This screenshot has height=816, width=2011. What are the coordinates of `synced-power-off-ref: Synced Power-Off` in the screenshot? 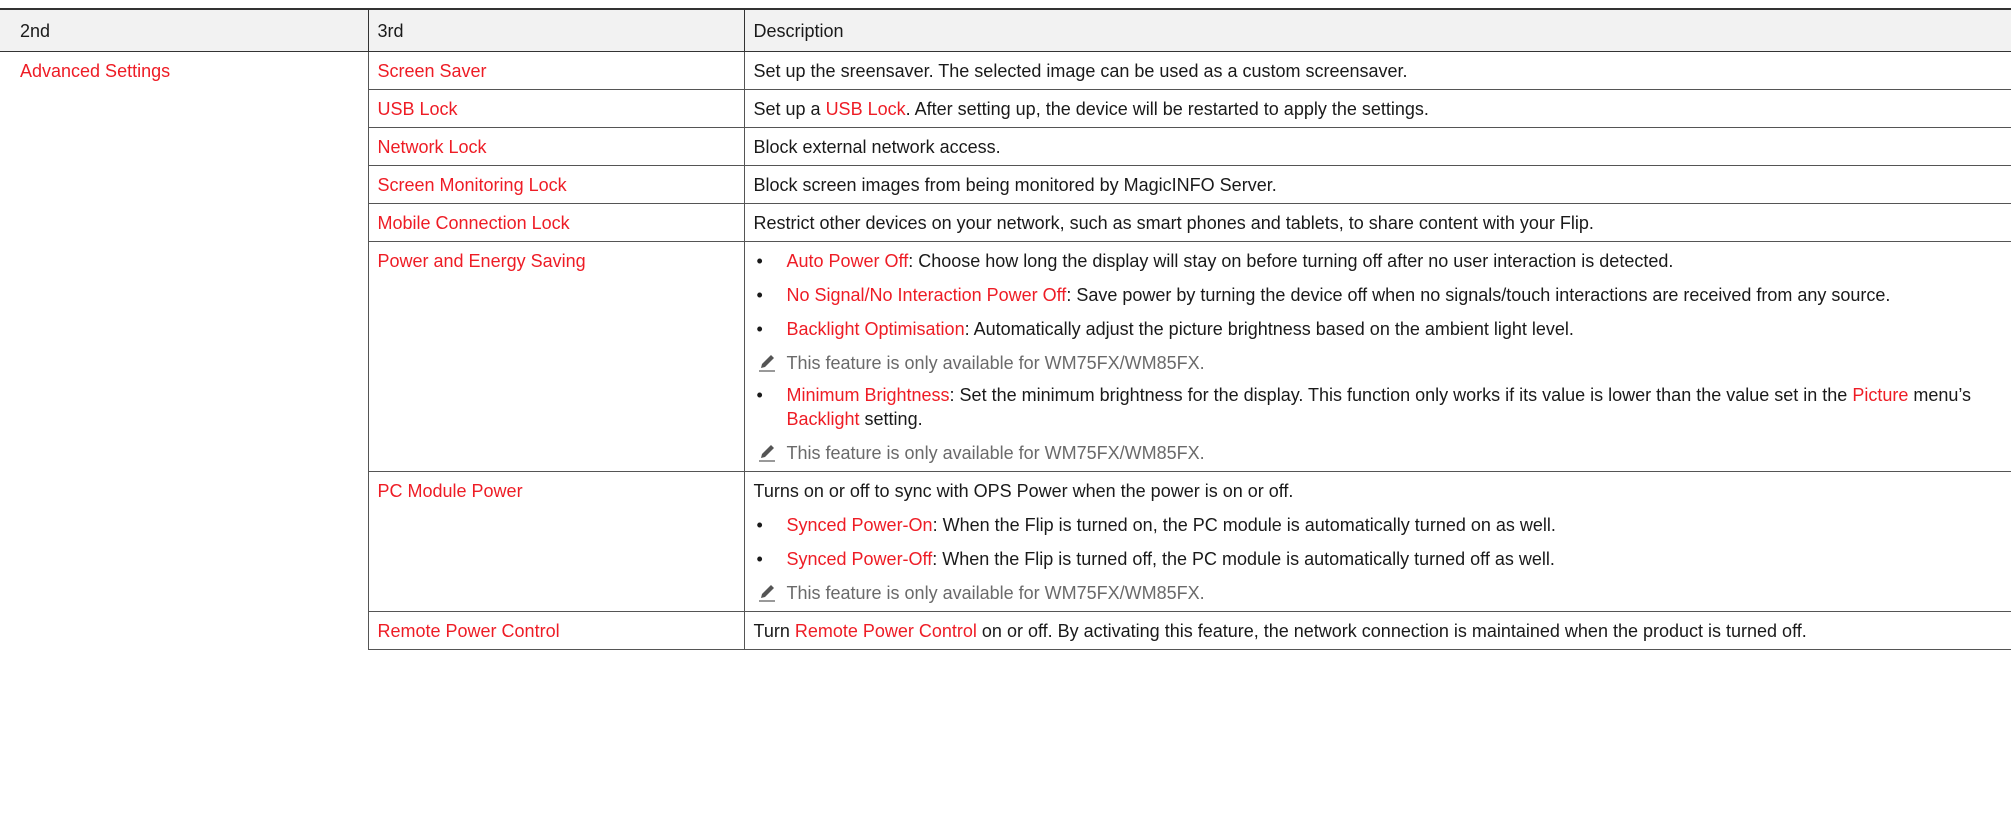 It's located at (860, 559).